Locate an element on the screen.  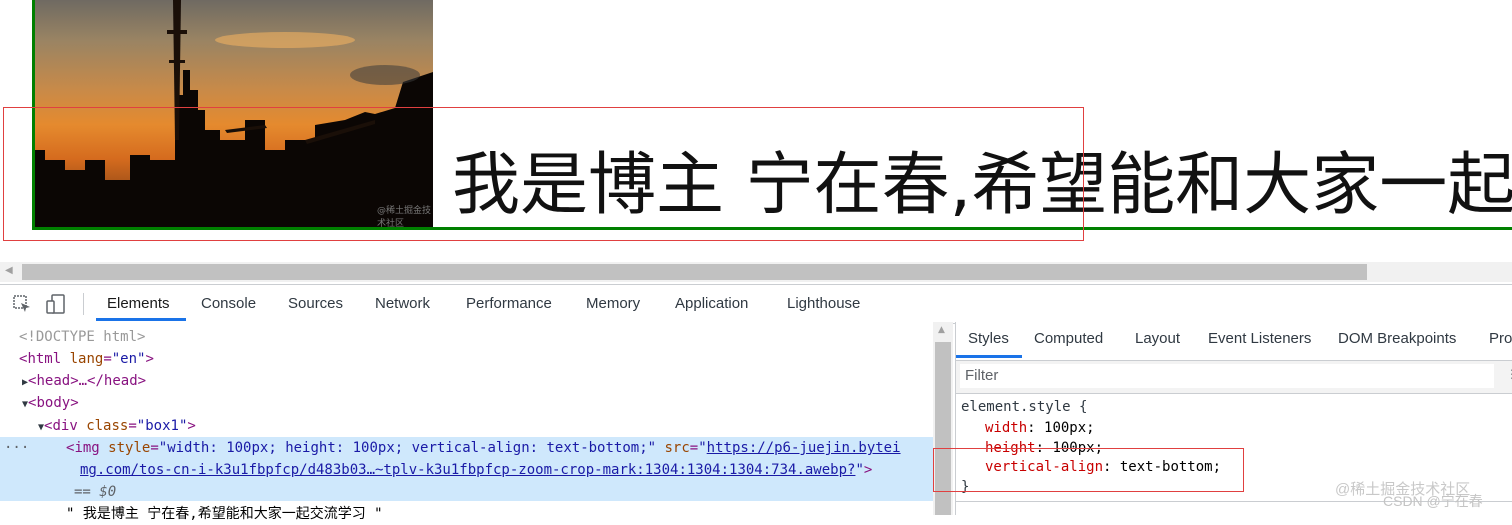
tab-sources: Sources is located at coordinates (315, 303).